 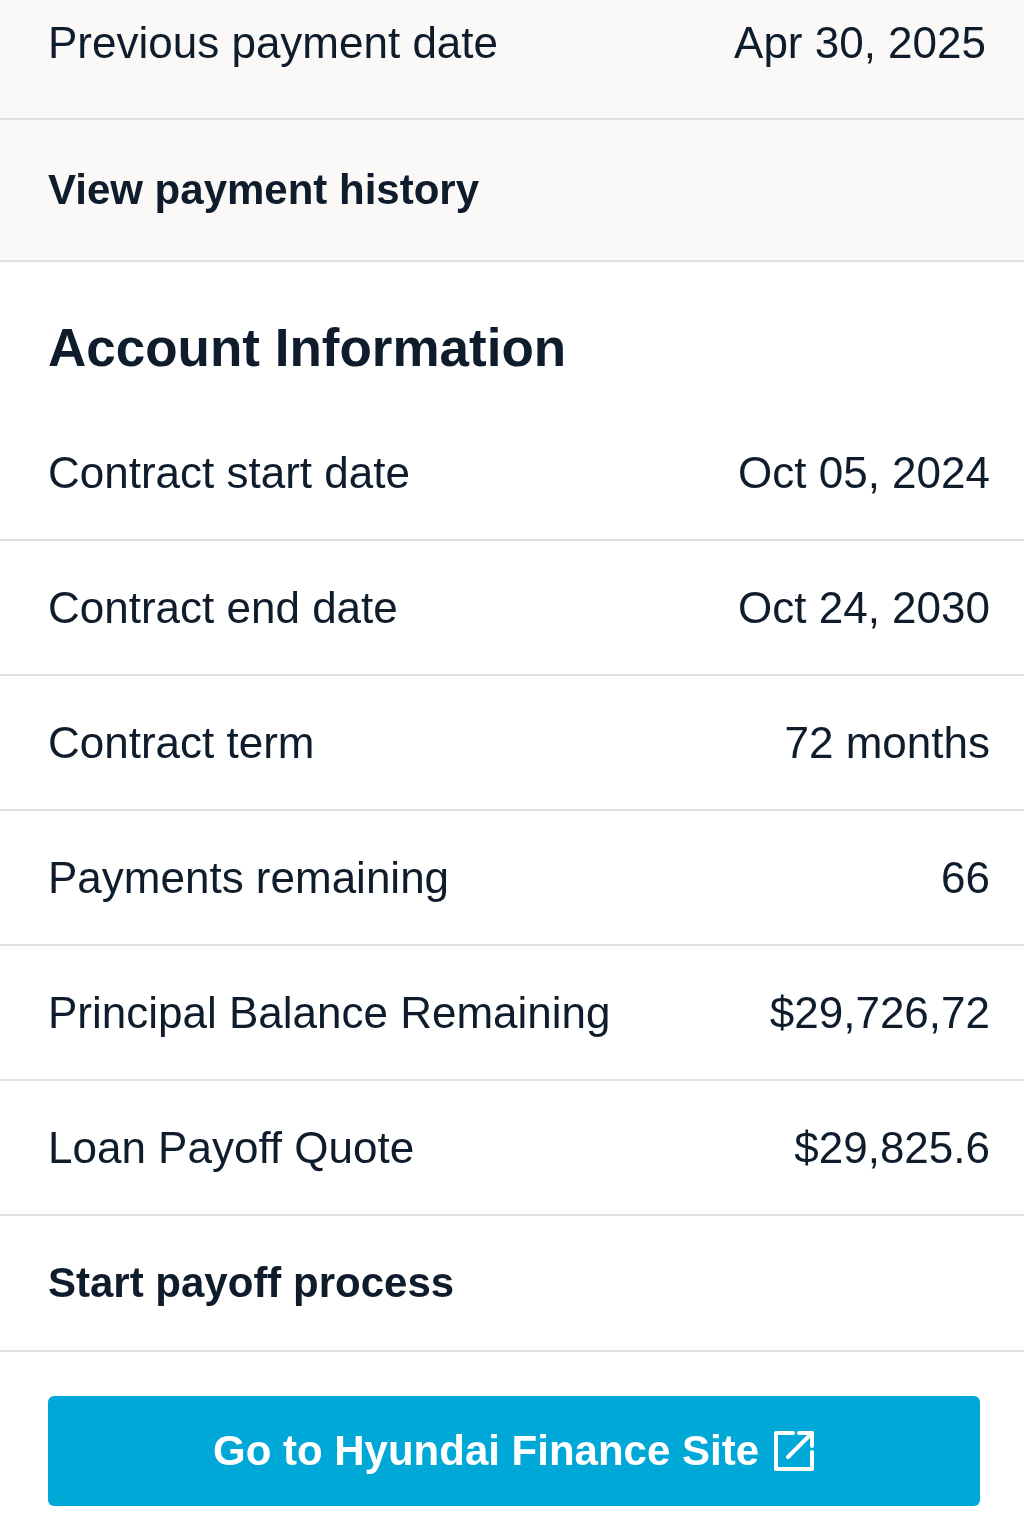 What do you see at coordinates (273, 43) in the screenshot?
I see `row-label: Previous payment date` at bounding box center [273, 43].